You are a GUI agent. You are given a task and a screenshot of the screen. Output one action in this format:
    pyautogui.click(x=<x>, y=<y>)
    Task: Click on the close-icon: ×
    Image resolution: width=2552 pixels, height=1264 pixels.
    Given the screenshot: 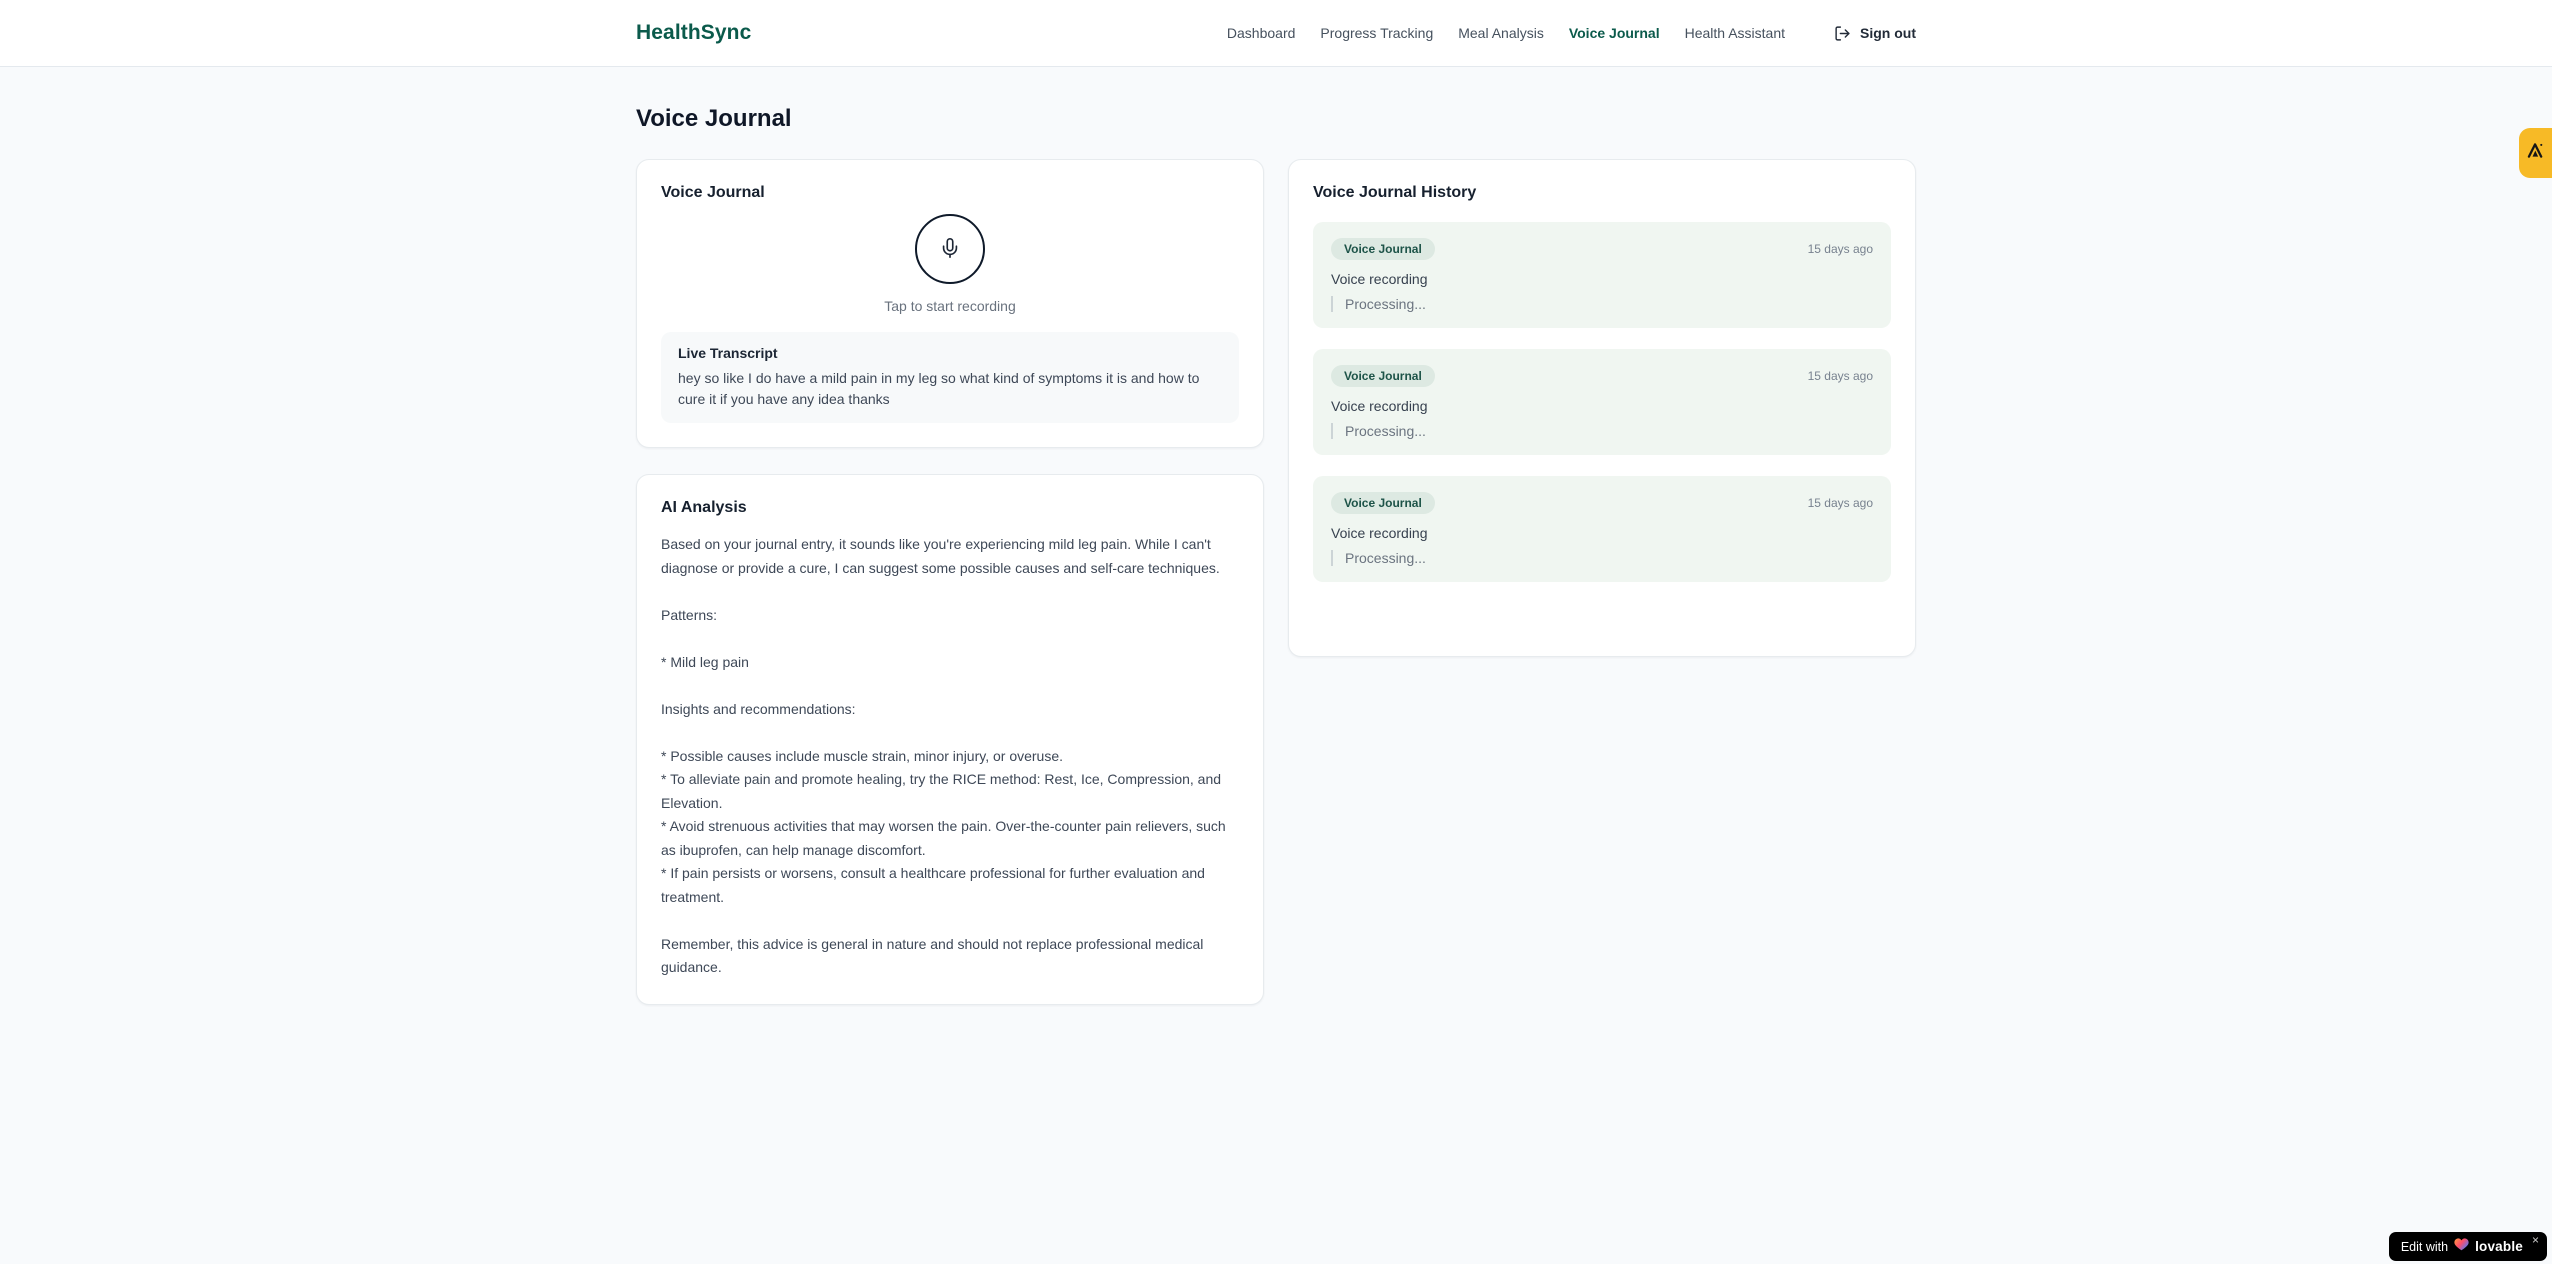 What is the action you would take?
    pyautogui.click(x=2535, y=1240)
    